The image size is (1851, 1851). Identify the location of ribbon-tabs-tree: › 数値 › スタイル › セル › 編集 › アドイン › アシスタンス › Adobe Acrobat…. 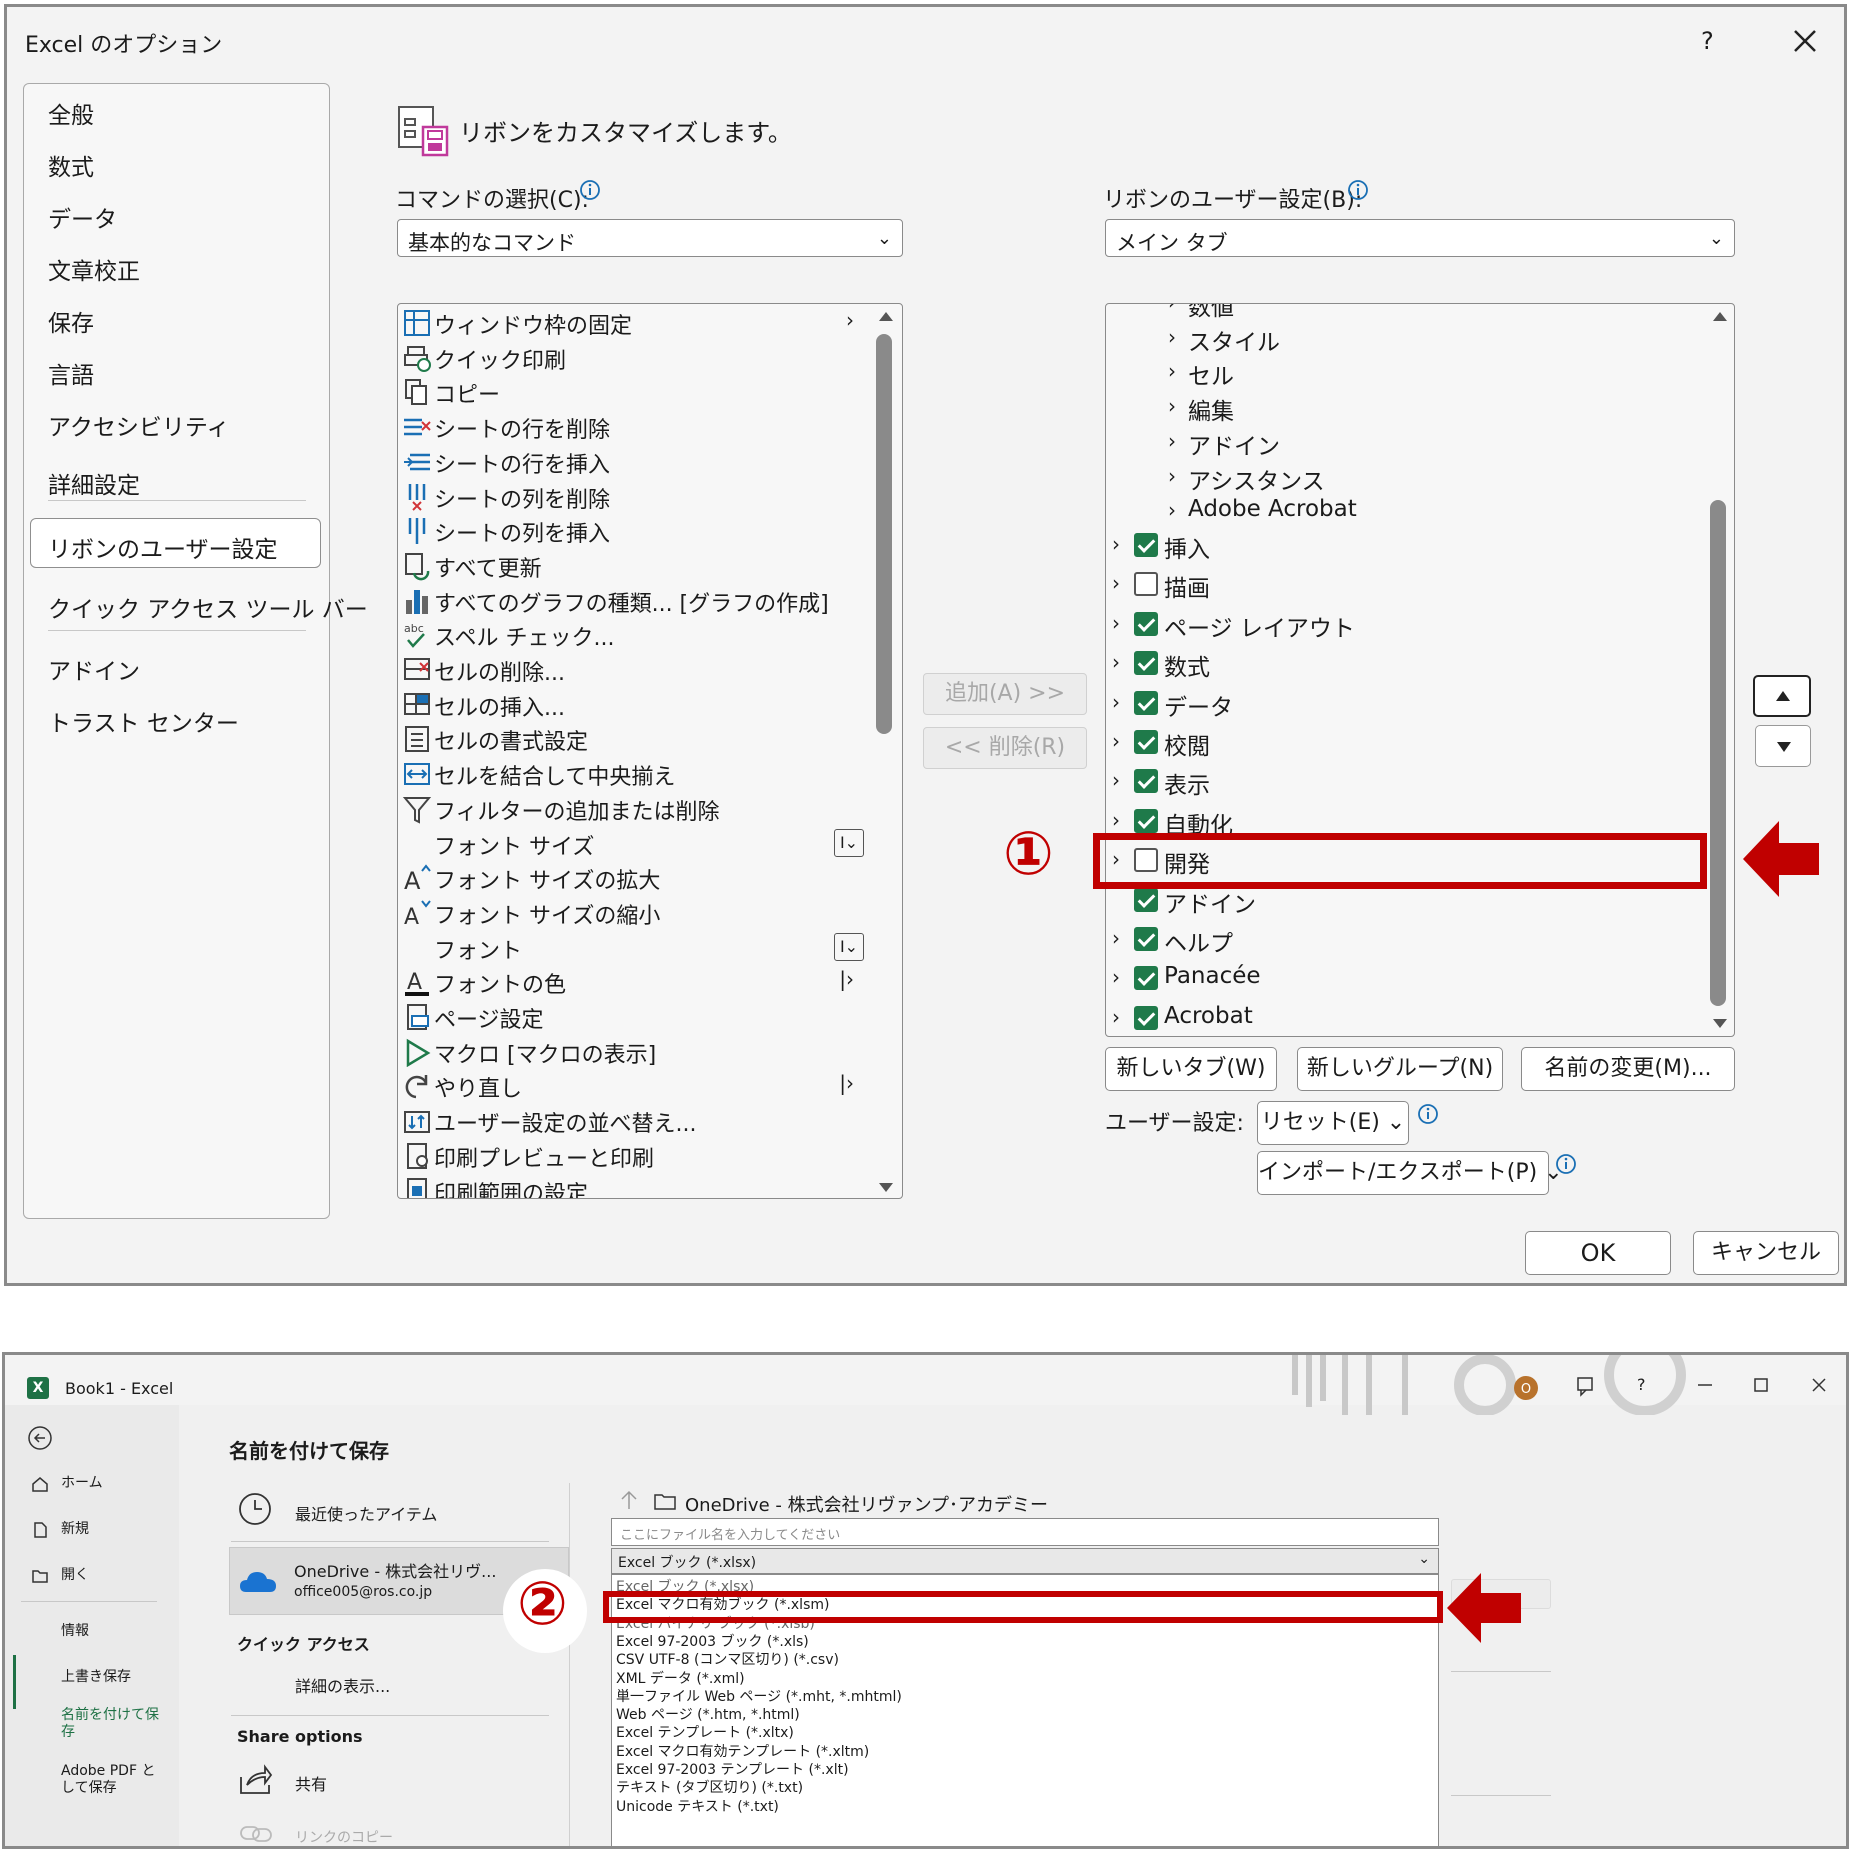
(1420, 670).